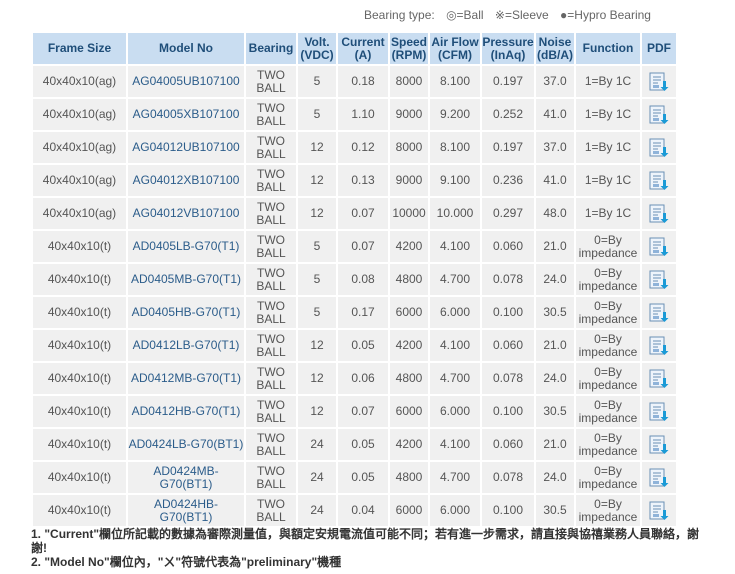  Describe the element at coordinates (363, 48) in the screenshot. I see `header-current: Current (A)` at that location.